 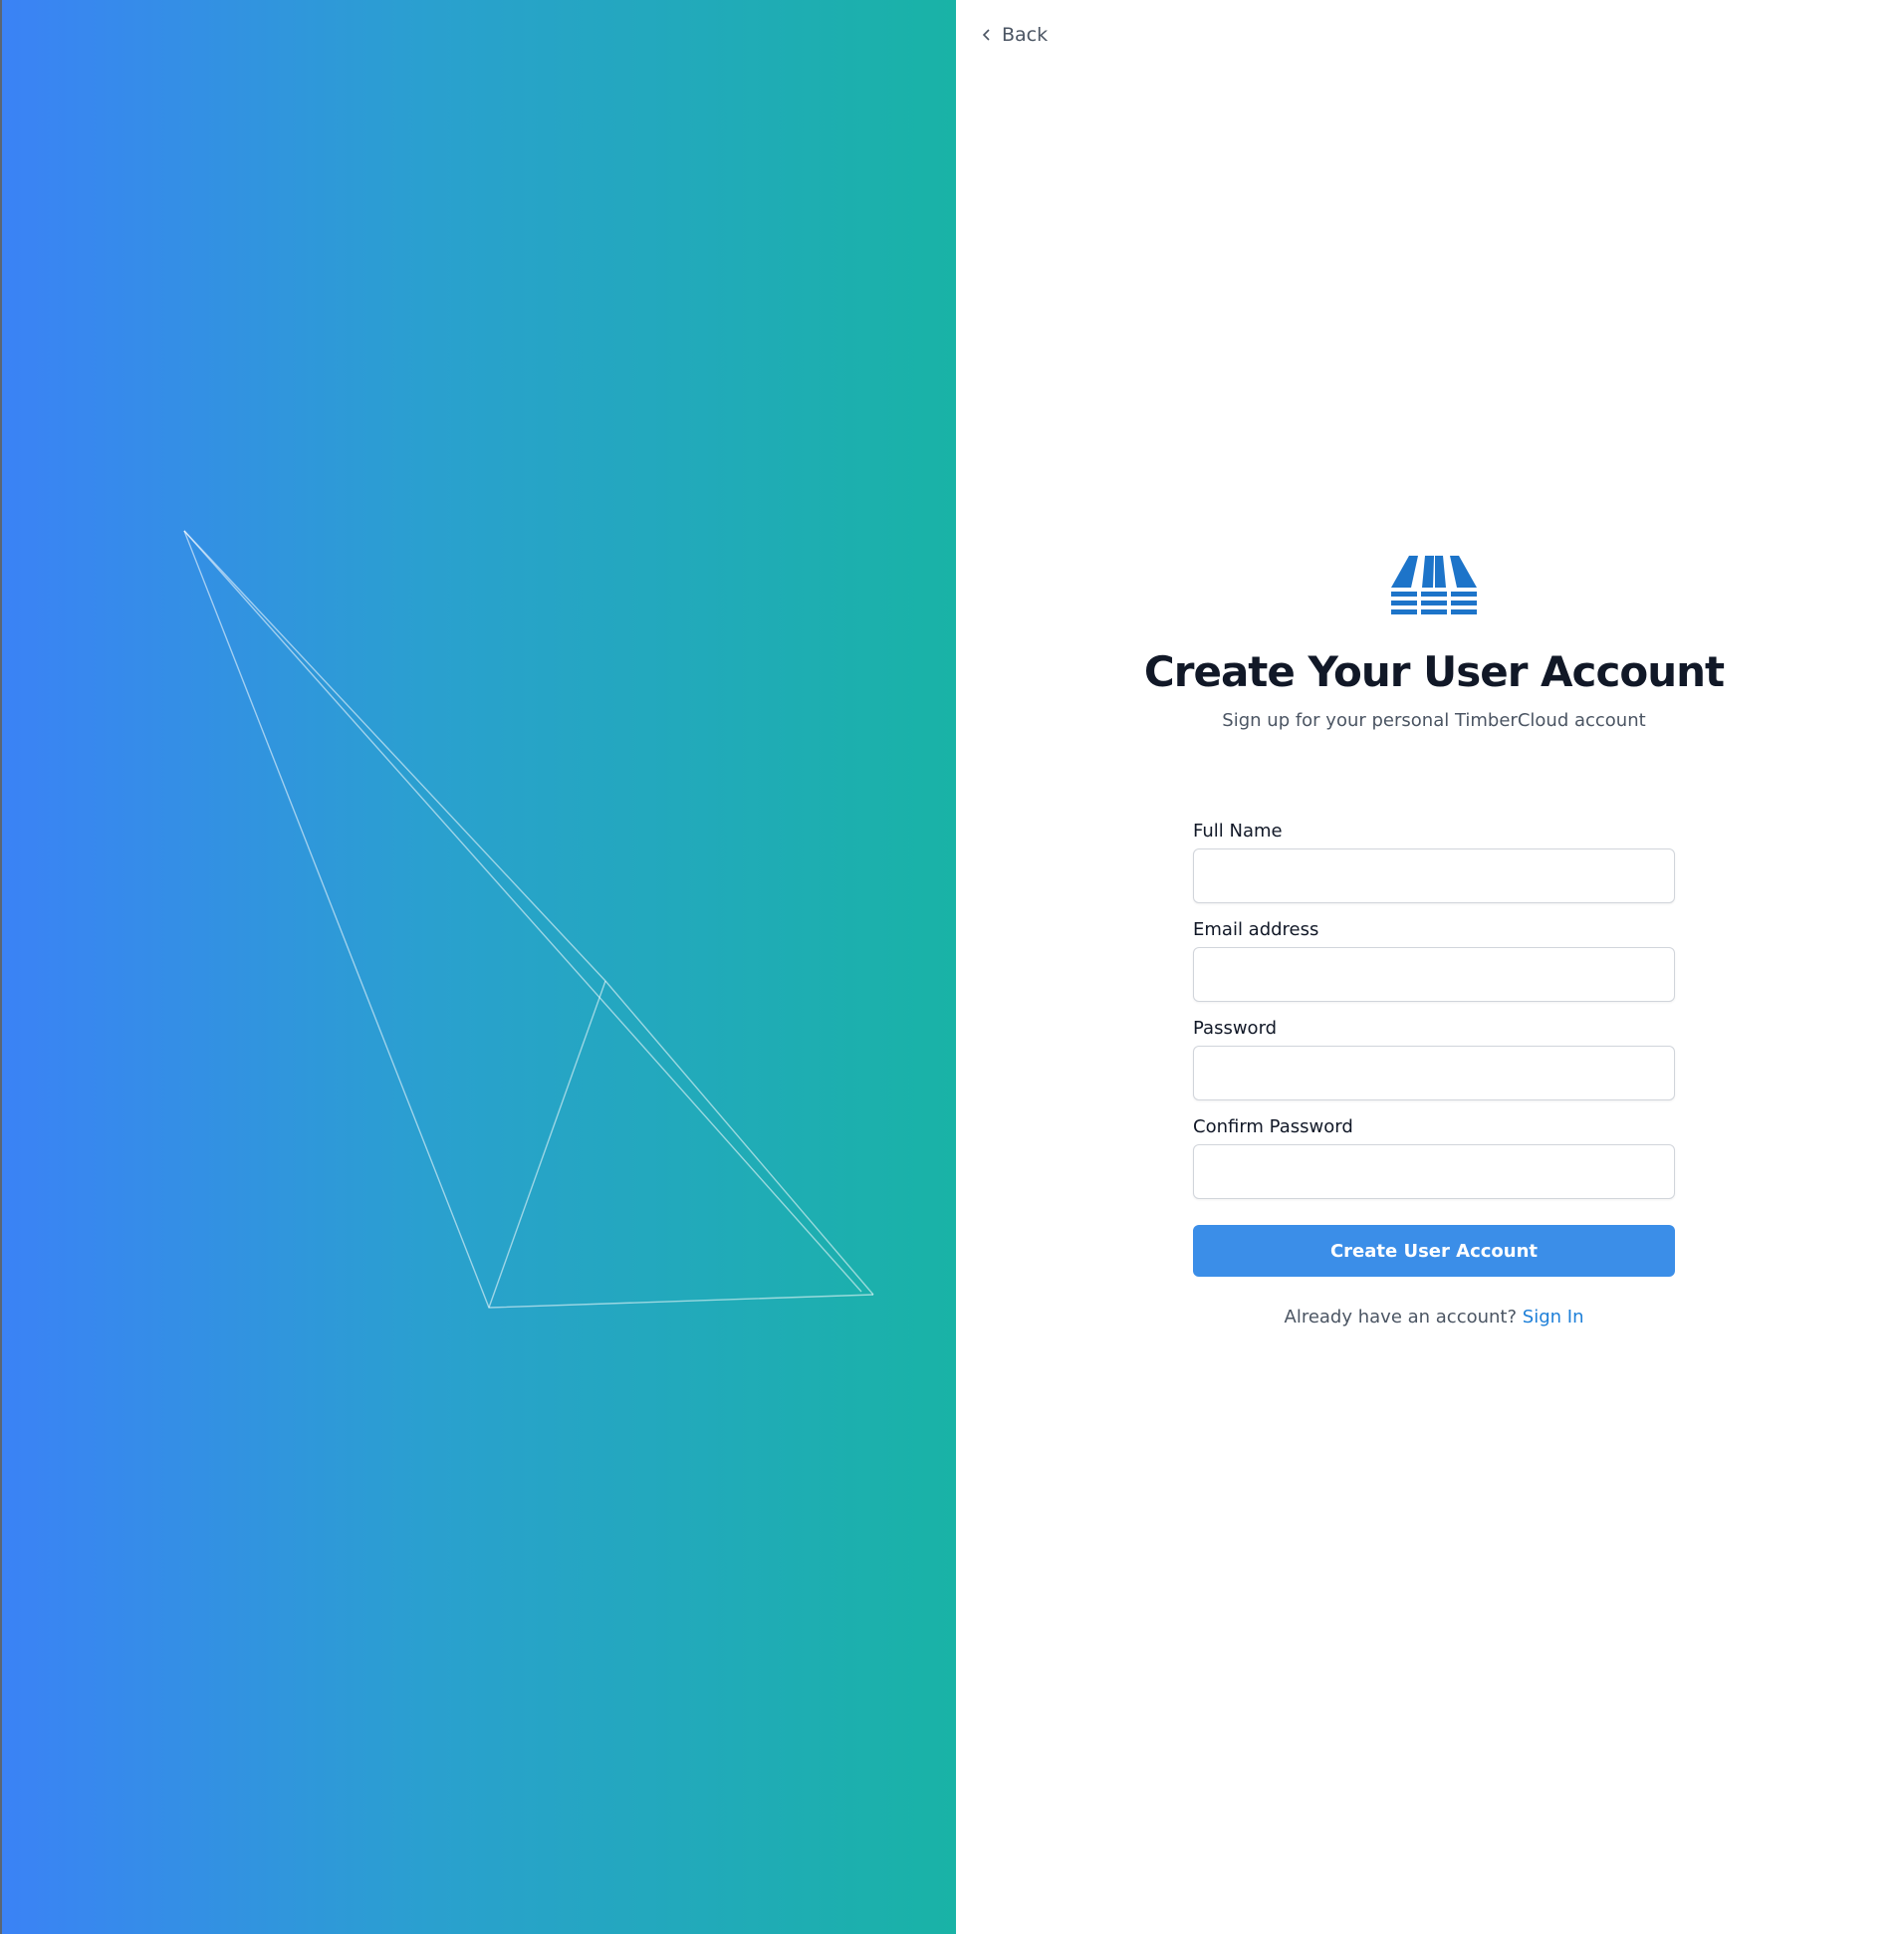 I want to click on full-name-input, so click(x=1434, y=875).